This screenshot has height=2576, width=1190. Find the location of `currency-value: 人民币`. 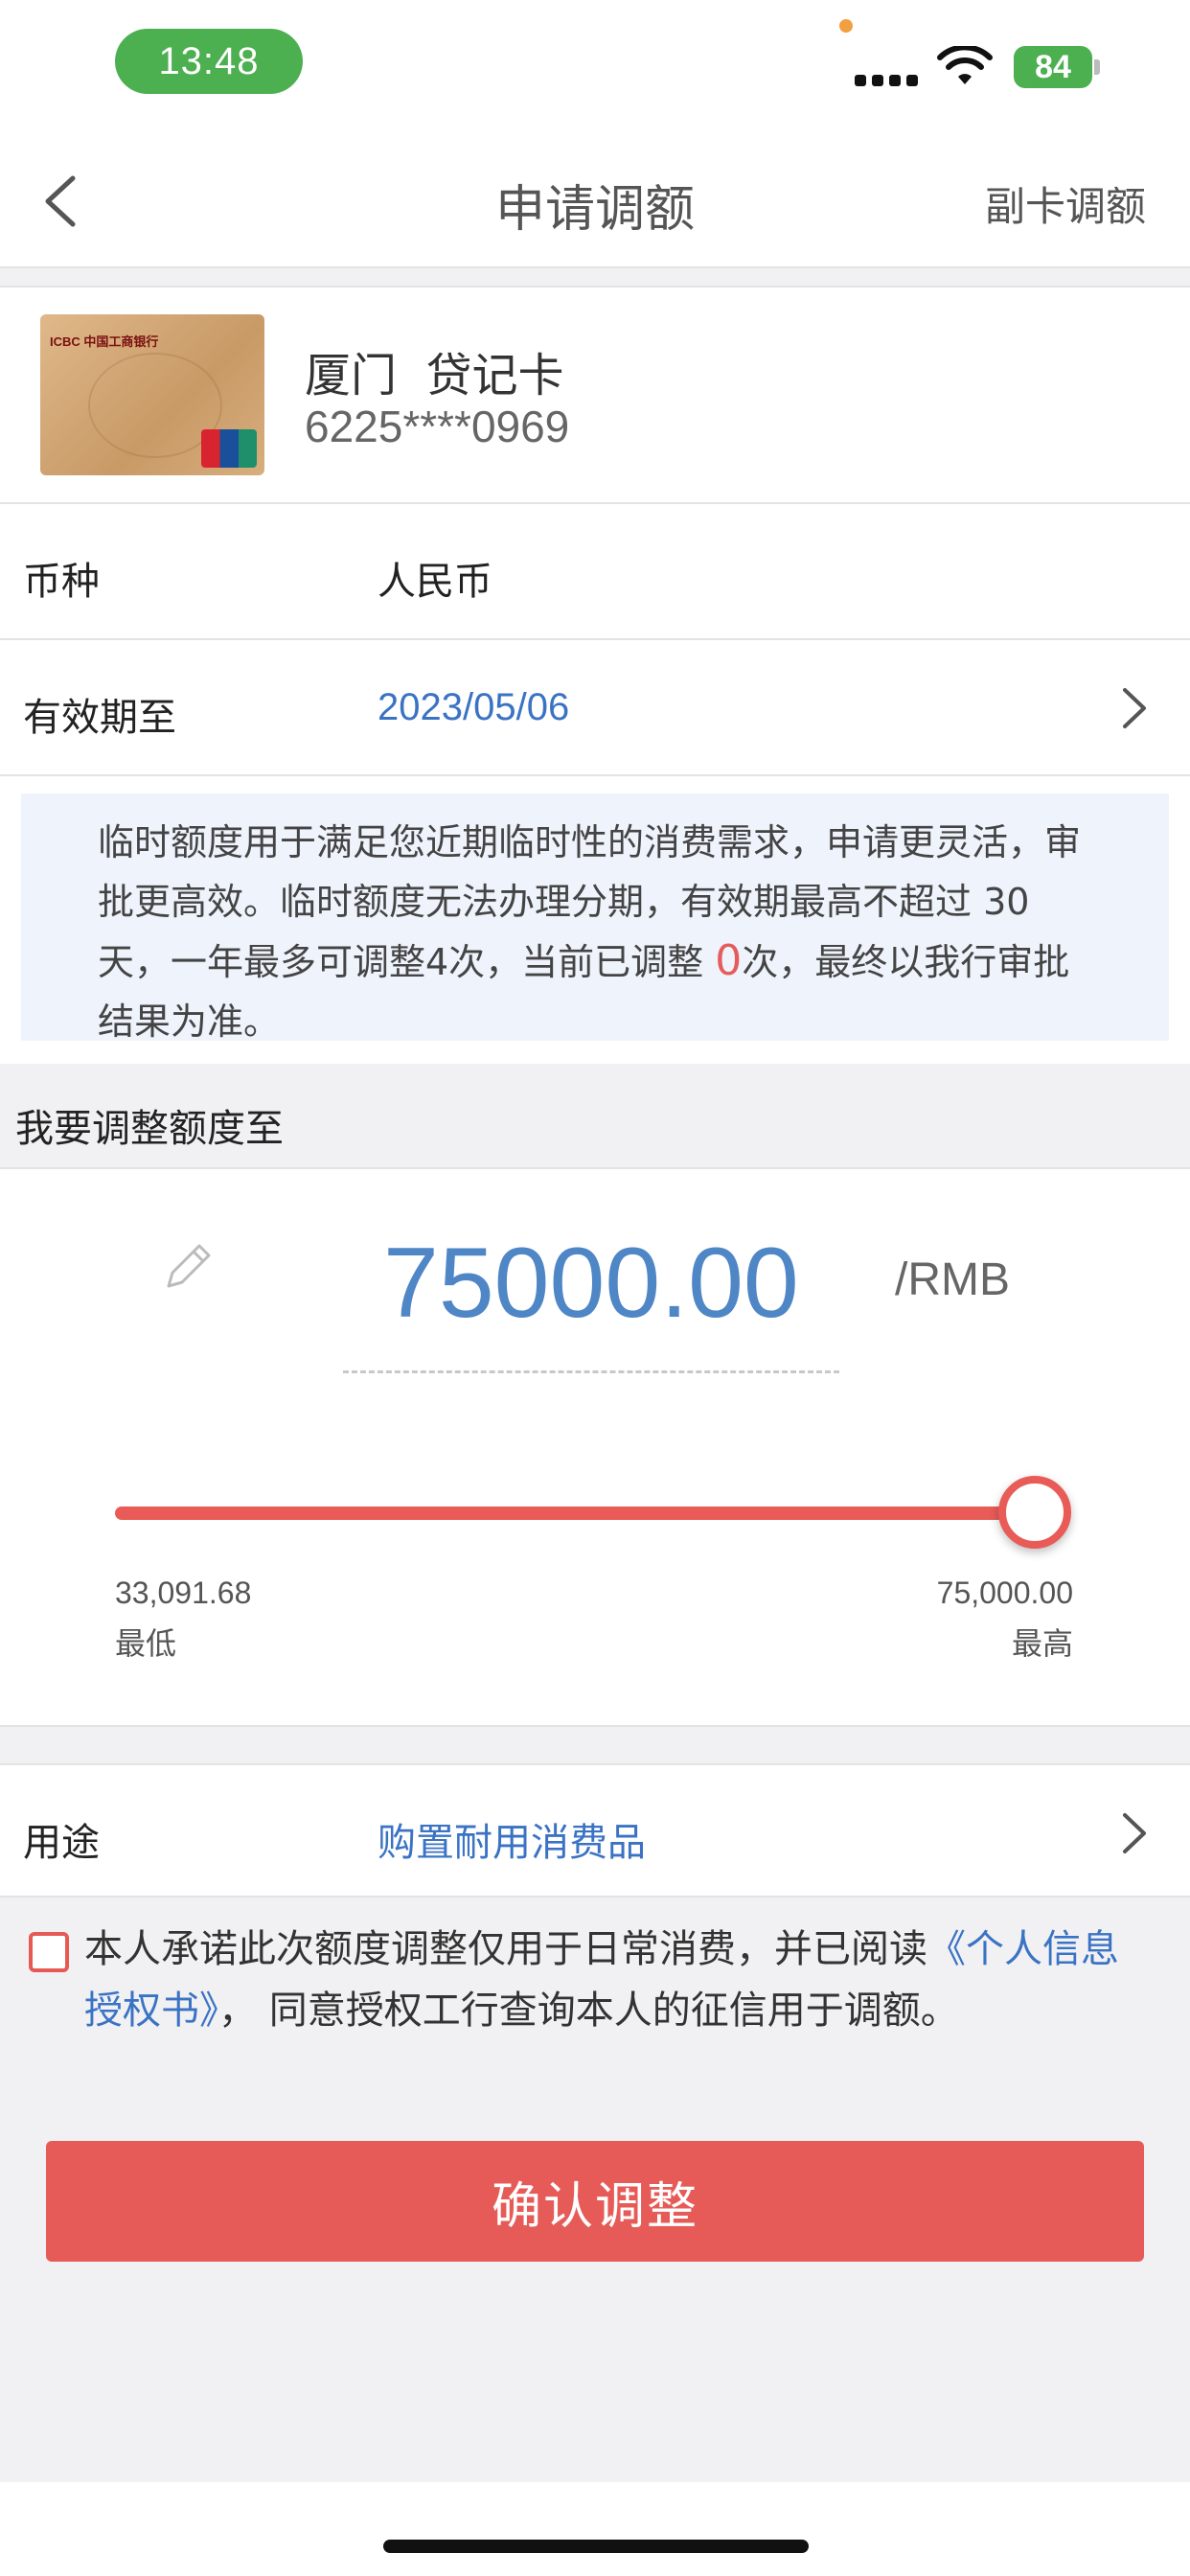

currency-value: 人民币 is located at coordinates (435, 582).